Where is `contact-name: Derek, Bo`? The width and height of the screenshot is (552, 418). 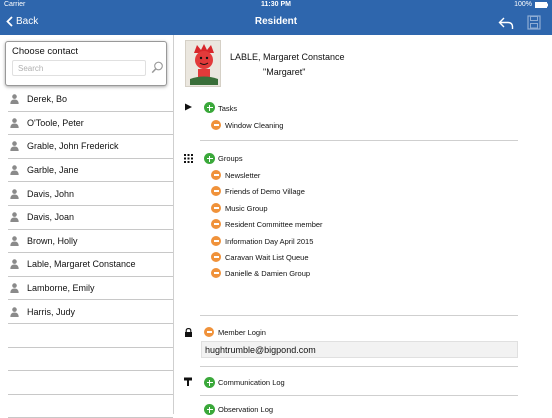
contact-name: Derek, Bo is located at coordinates (47, 99).